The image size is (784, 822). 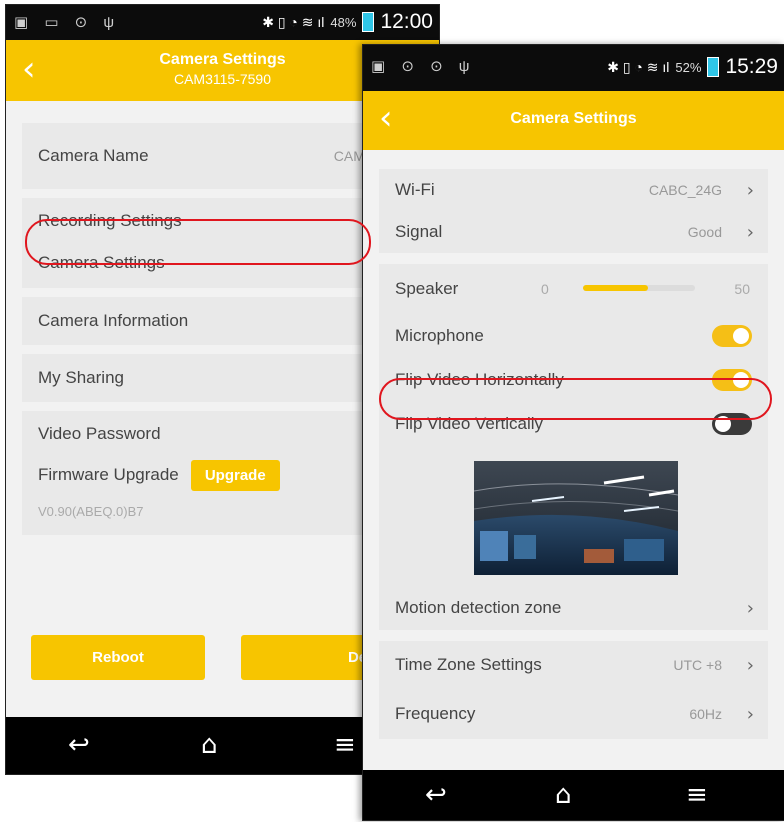 I want to click on network-group: Wi-Fi CABC_24G › Signal Good ›, so click(x=573, y=211).